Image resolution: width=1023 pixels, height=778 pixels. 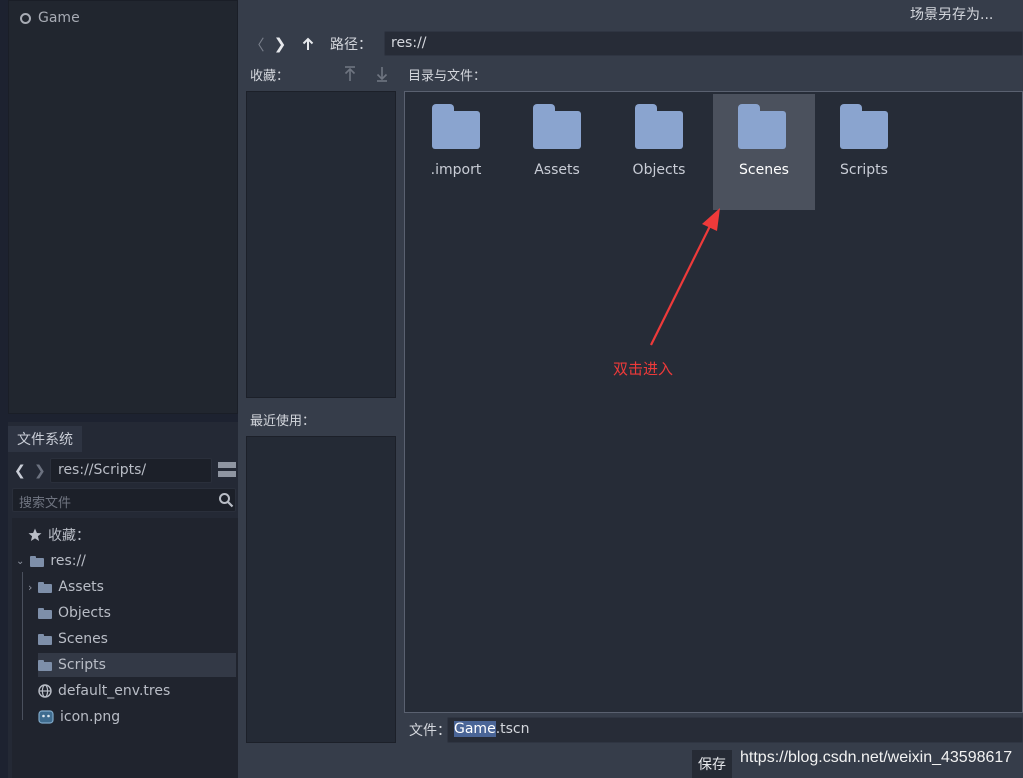 I want to click on chevron-right-icon: ›, so click(x=30, y=587).